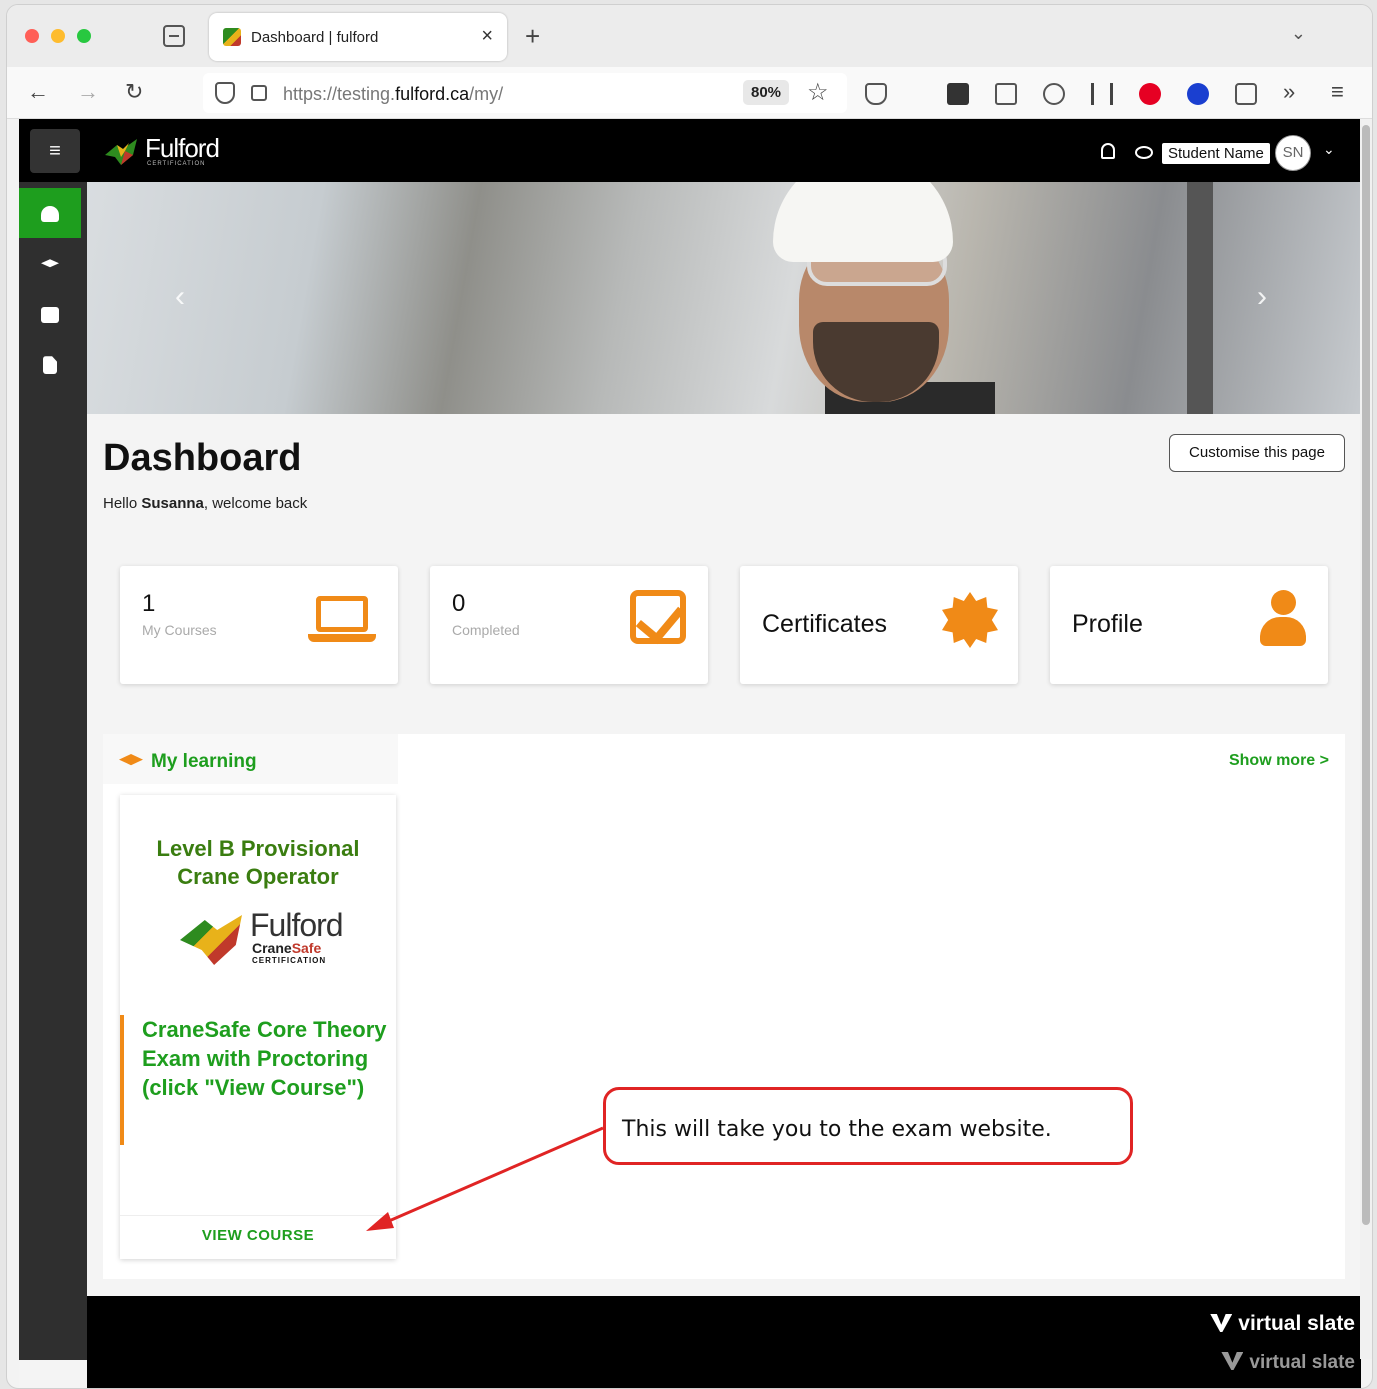 The width and height of the screenshot is (1377, 1389). I want to click on my-learning-title: My learning, so click(204, 761).